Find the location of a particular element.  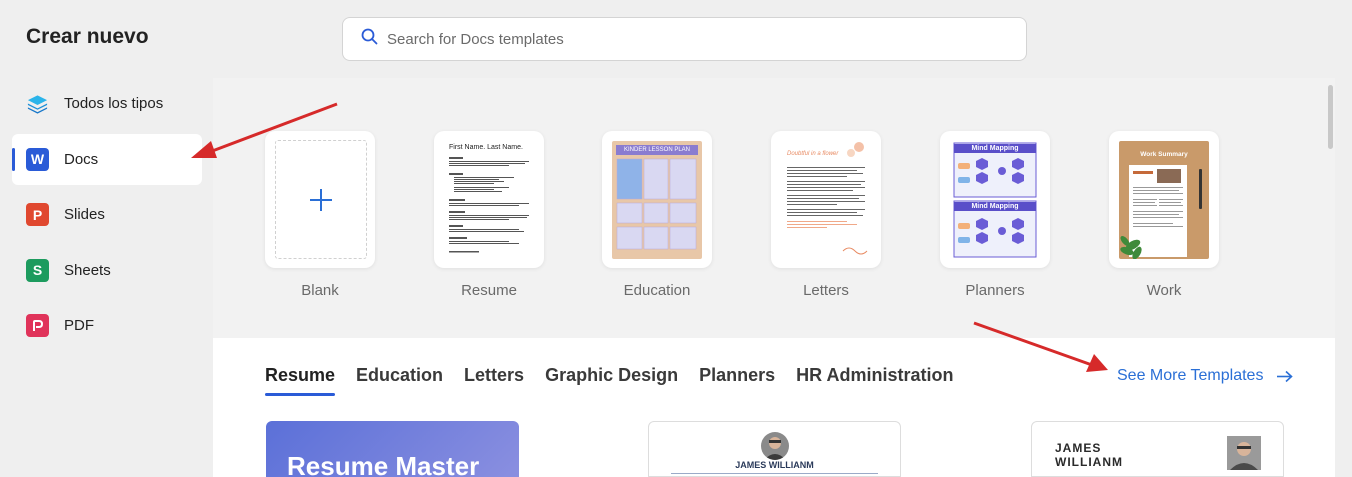

blank-placeholder is located at coordinates (321, 199).